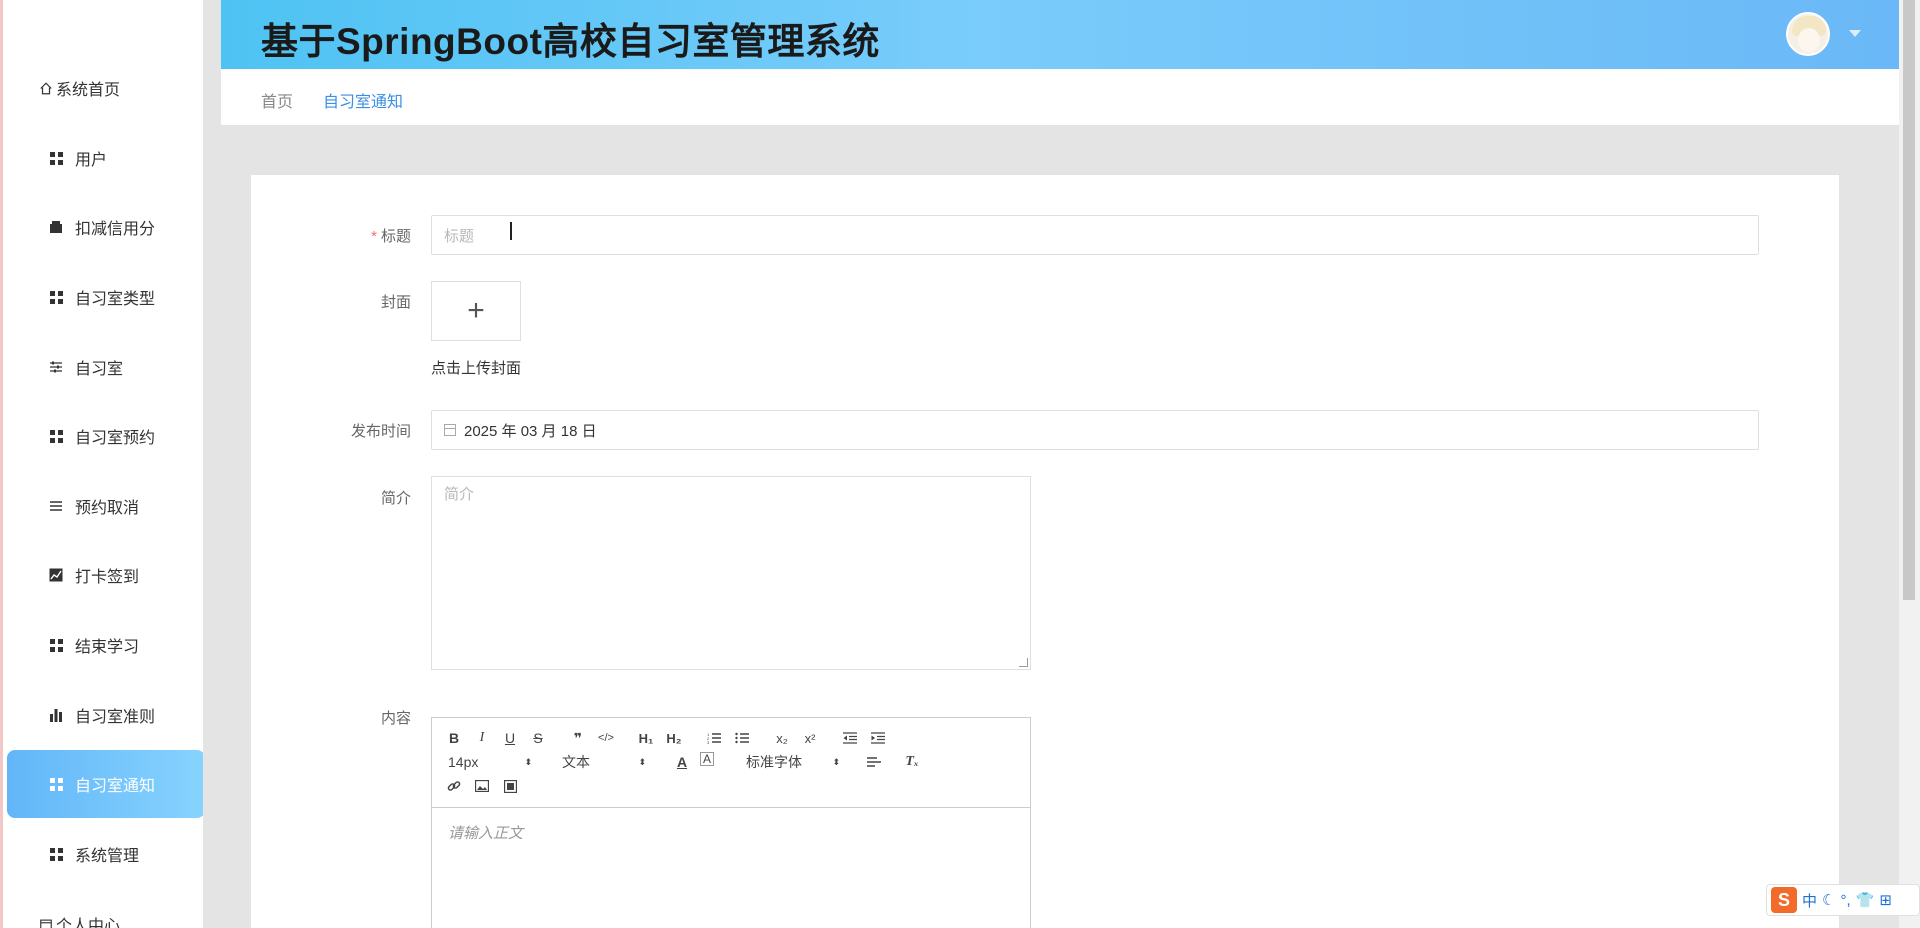  Describe the element at coordinates (490, 762) in the screenshot. I see `font-size-select: 14px ⬍` at that location.